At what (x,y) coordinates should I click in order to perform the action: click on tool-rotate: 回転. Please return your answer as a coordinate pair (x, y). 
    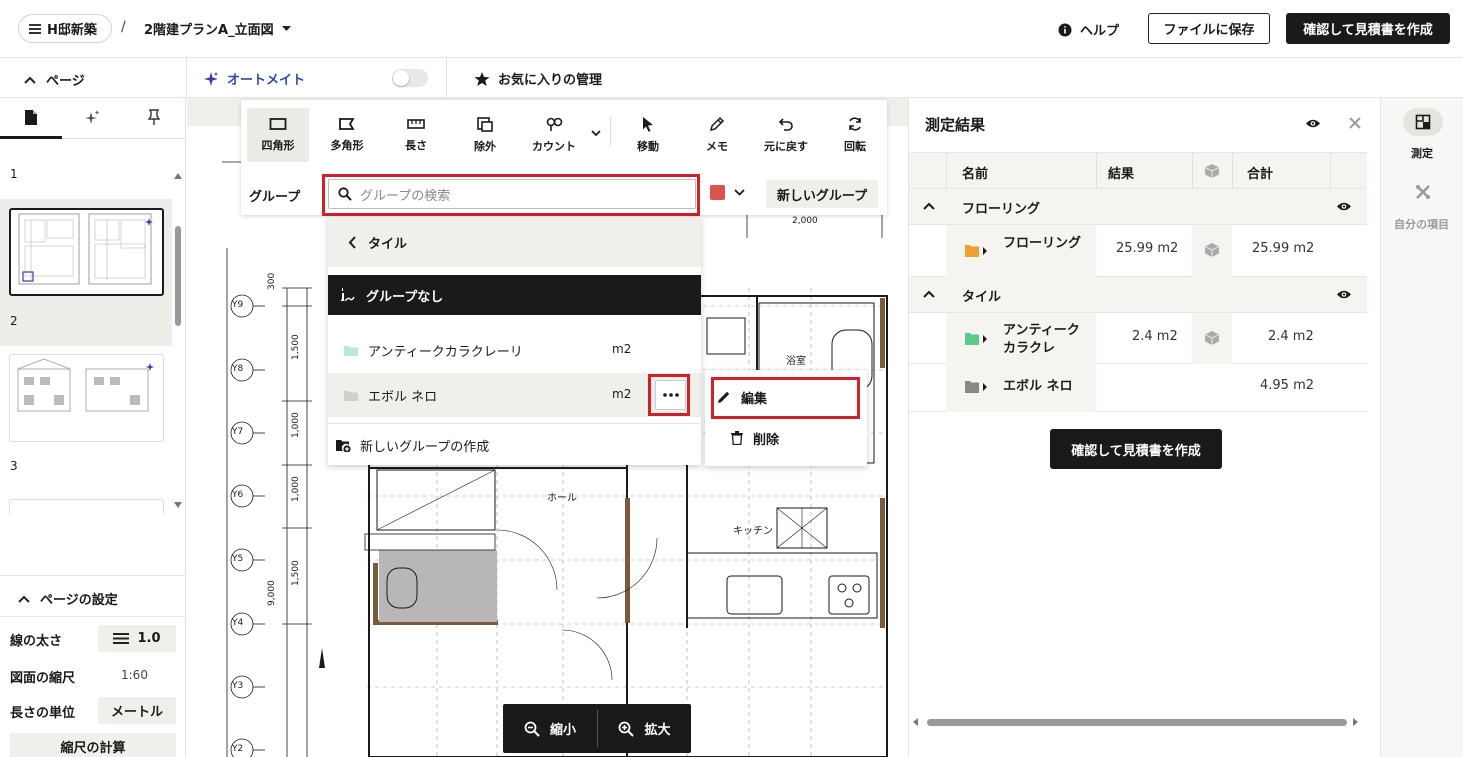
    Looking at the image, I should click on (855, 135).